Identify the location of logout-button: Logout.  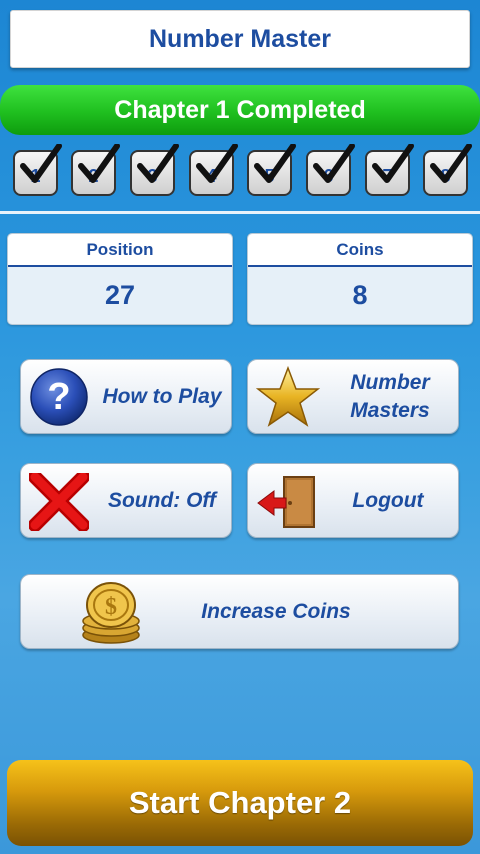
(353, 500).